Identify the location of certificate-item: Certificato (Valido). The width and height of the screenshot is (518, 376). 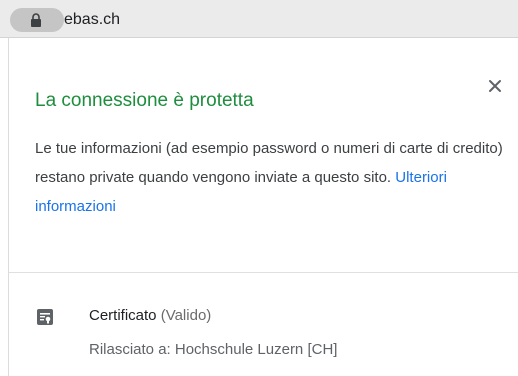
(150, 315).